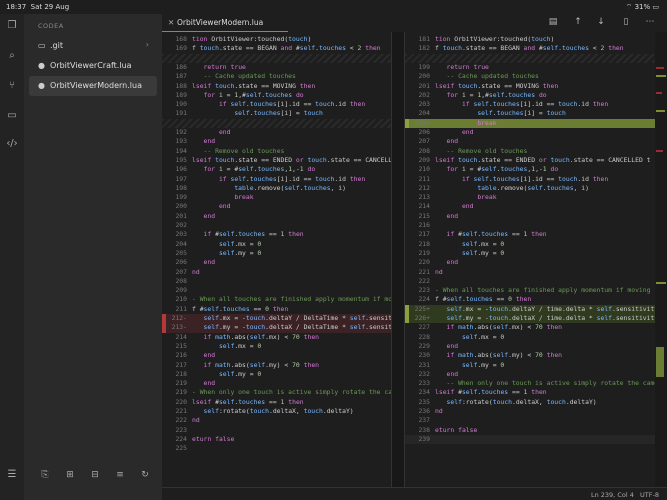 The width and height of the screenshot is (667, 500). Describe the element at coordinates (650, 22) in the screenshot. I see `more-icon: ⋯` at that location.